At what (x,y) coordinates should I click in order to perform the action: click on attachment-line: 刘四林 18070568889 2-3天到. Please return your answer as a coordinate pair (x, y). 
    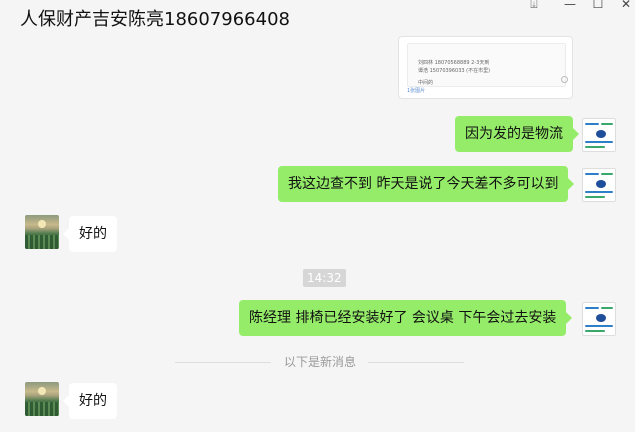
    Looking at the image, I should click on (454, 63).